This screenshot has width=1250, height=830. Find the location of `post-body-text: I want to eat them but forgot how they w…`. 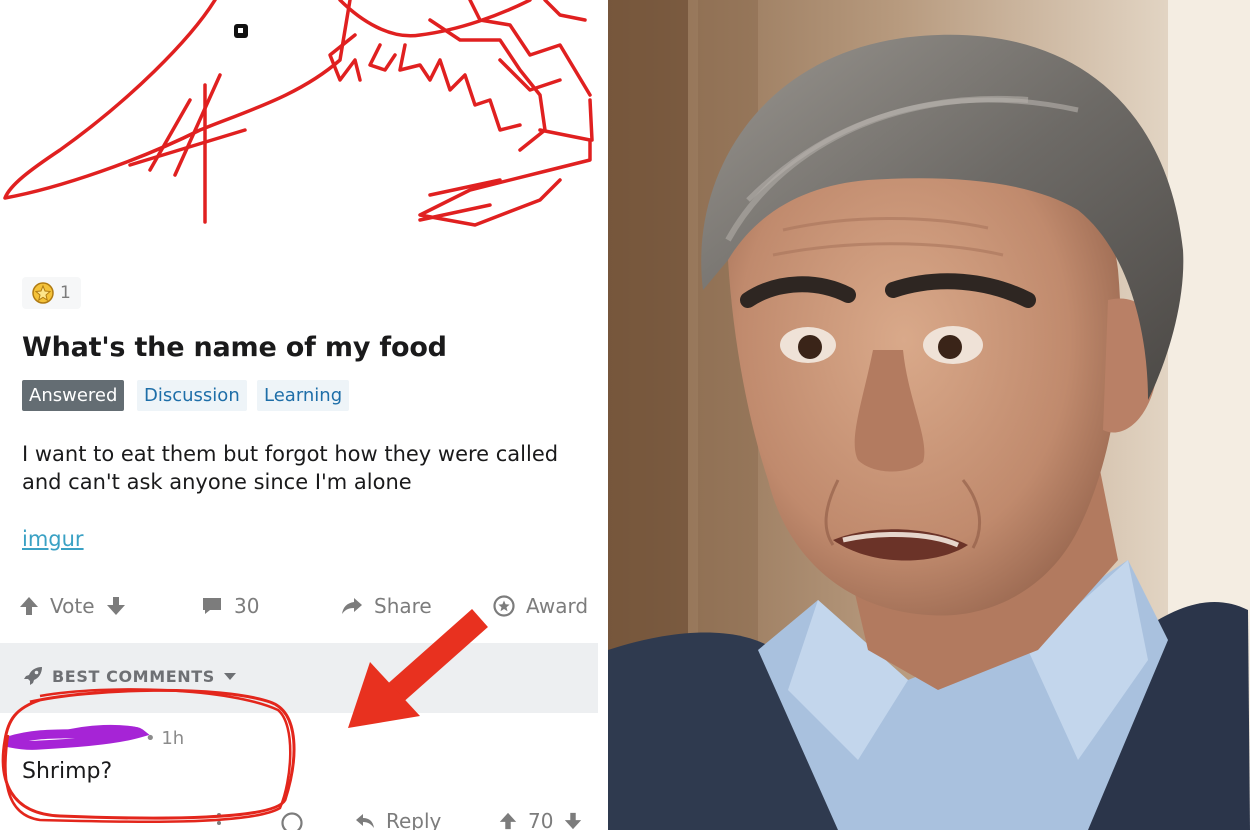

post-body-text: I want to eat them but forgot how they w… is located at coordinates (290, 468).